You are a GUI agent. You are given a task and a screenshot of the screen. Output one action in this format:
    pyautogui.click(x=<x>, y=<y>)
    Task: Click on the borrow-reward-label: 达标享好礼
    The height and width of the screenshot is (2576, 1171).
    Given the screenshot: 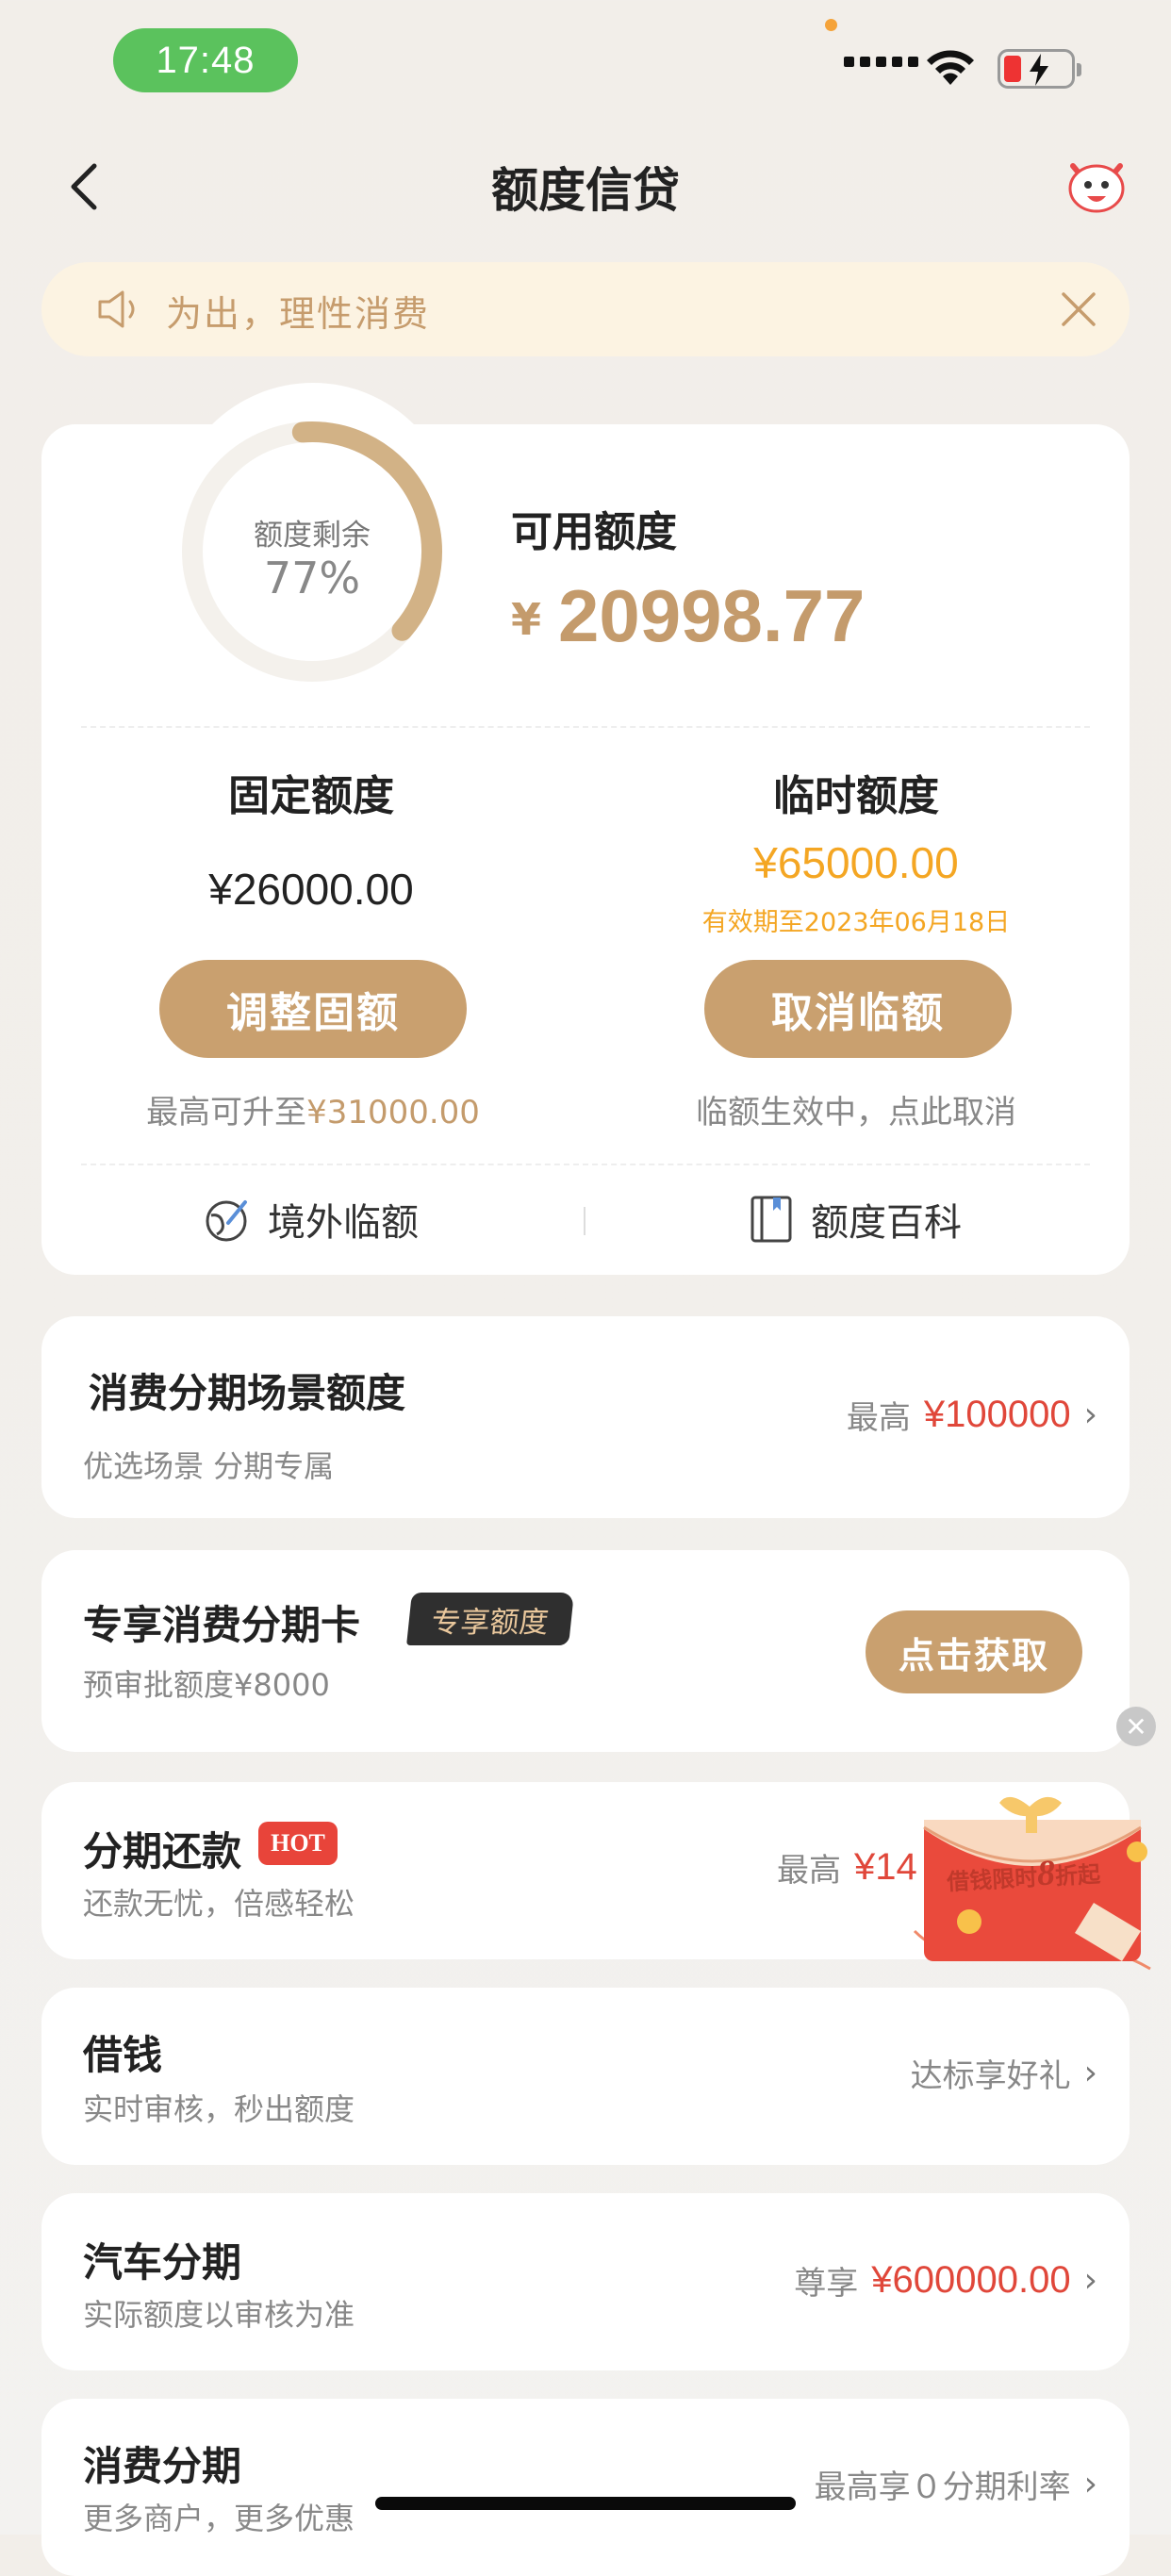 What is the action you would take?
    pyautogui.click(x=990, y=2076)
    